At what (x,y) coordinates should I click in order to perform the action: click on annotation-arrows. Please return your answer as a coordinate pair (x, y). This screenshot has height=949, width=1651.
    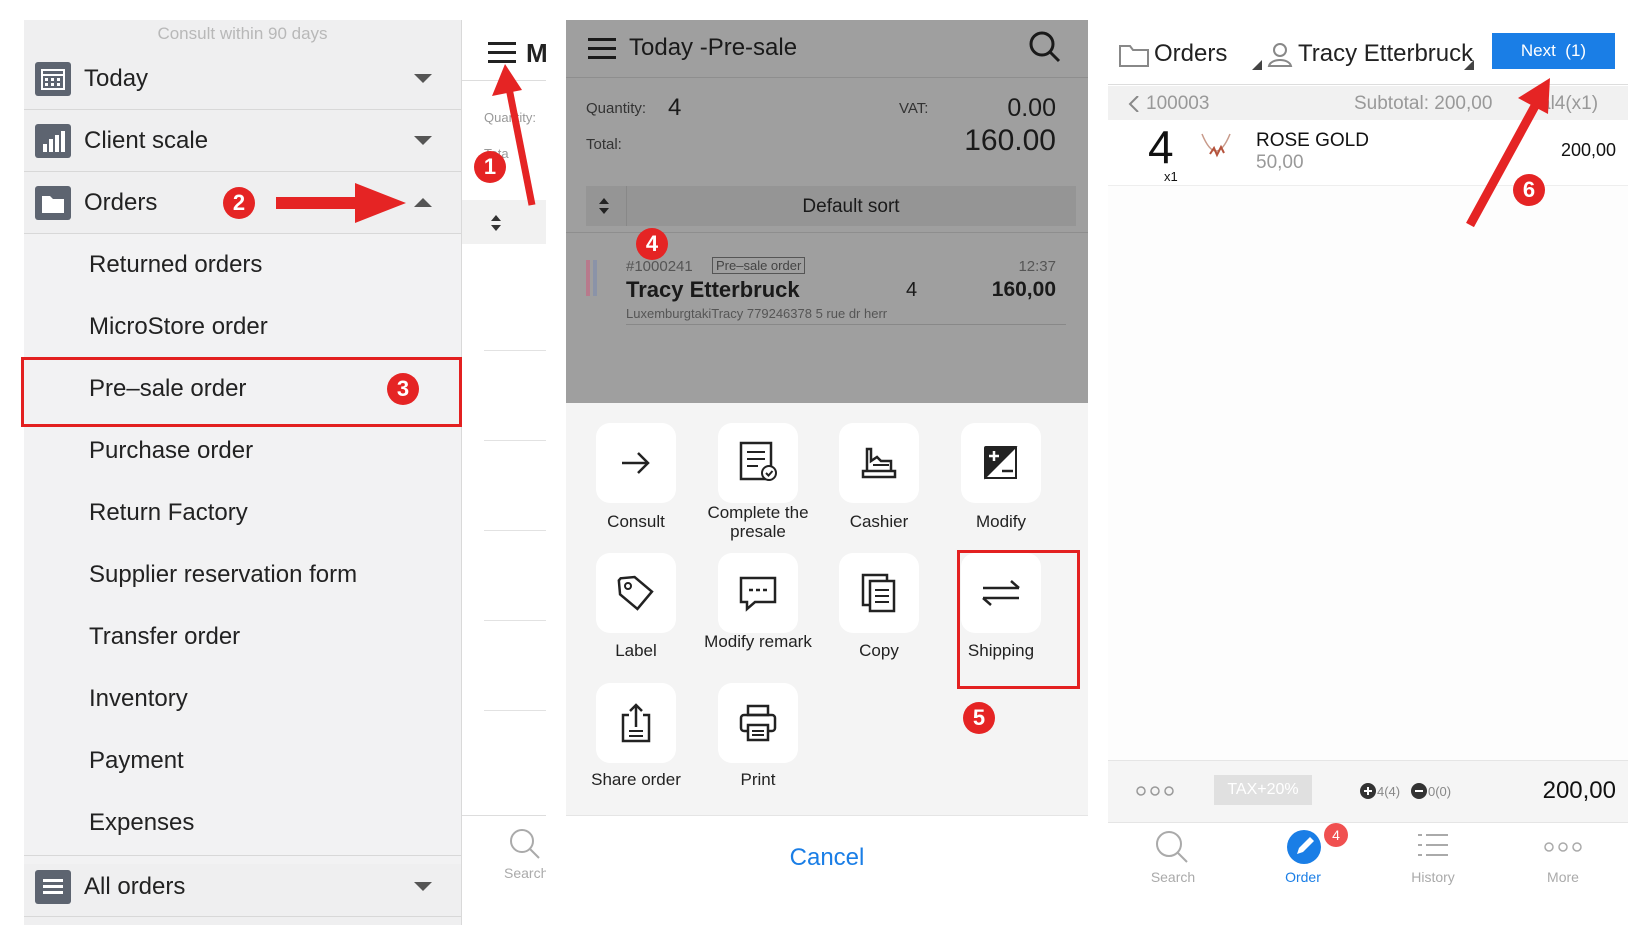
    Looking at the image, I should click on (913, 146).